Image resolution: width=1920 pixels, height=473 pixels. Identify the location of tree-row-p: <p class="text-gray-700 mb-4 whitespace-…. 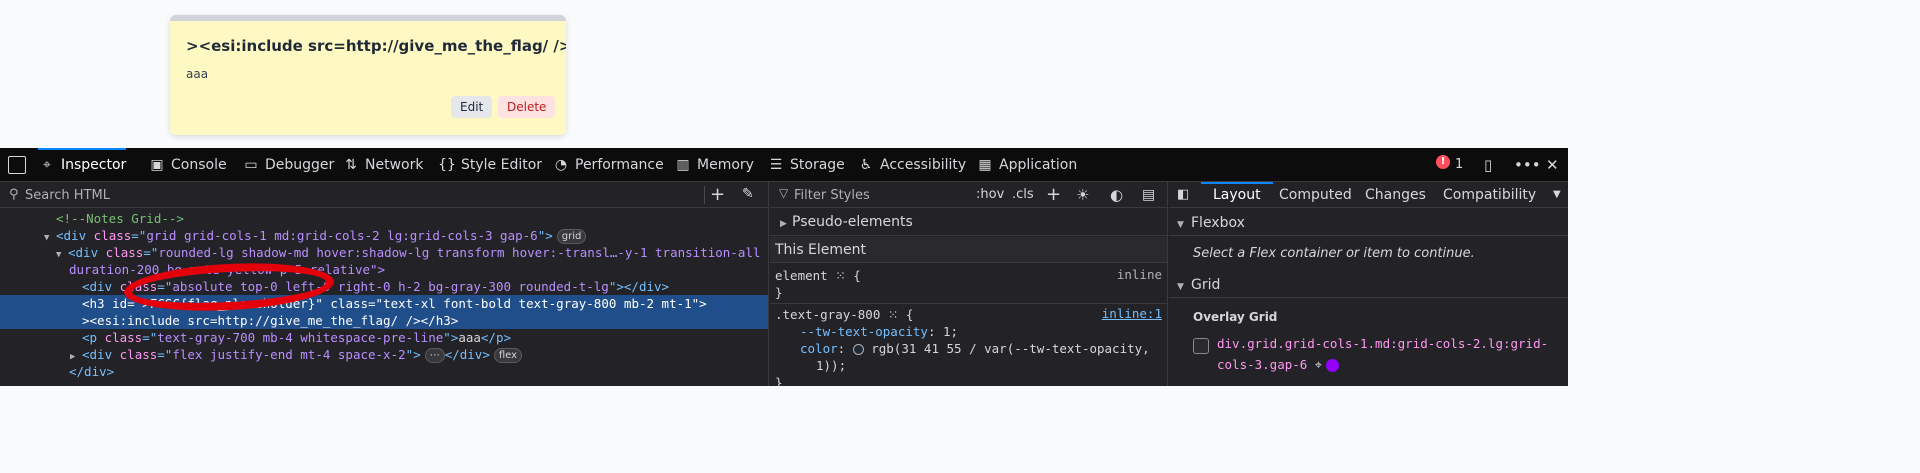
(384, 337).